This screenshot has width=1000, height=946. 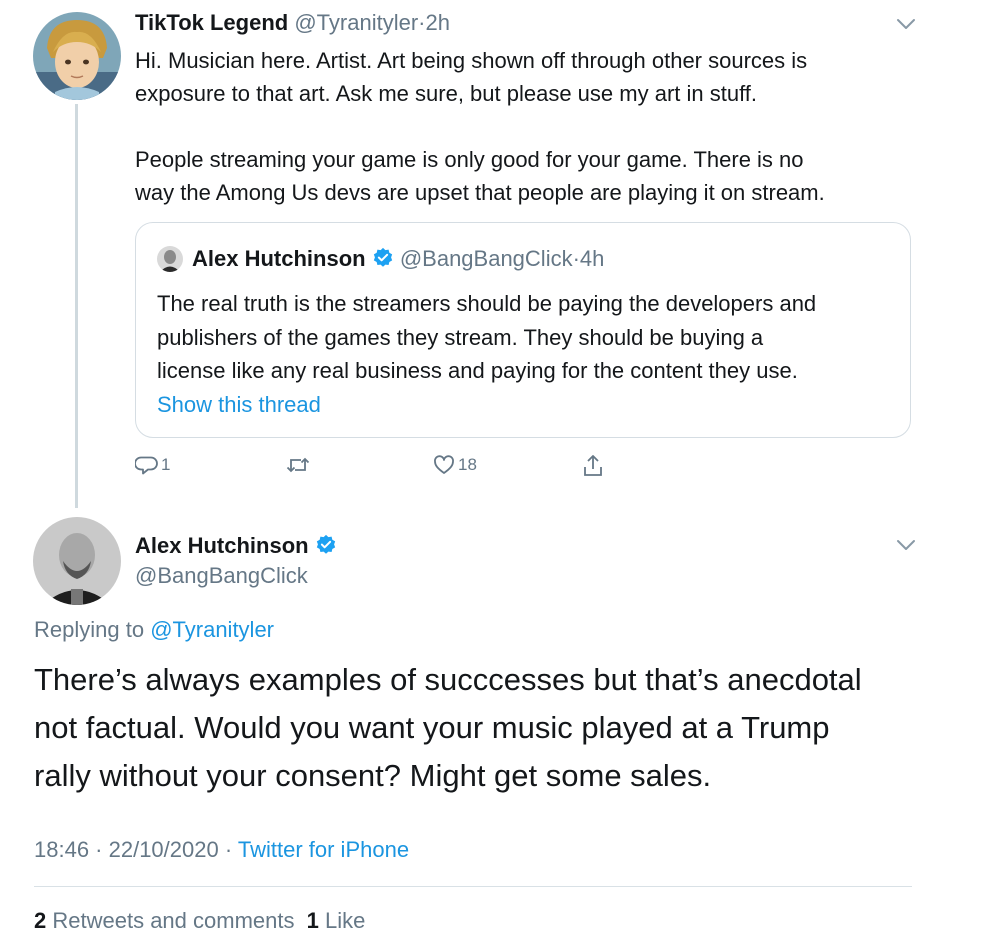 I want to click on retweet-button, so click(x=298, y=465).